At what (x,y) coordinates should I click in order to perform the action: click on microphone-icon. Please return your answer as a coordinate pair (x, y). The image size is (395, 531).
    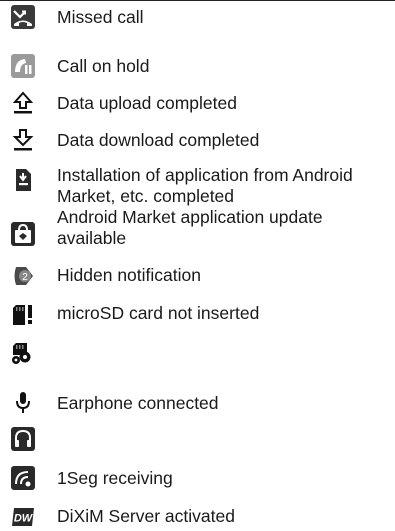
    Looking at the image, I should click on (23, 403).